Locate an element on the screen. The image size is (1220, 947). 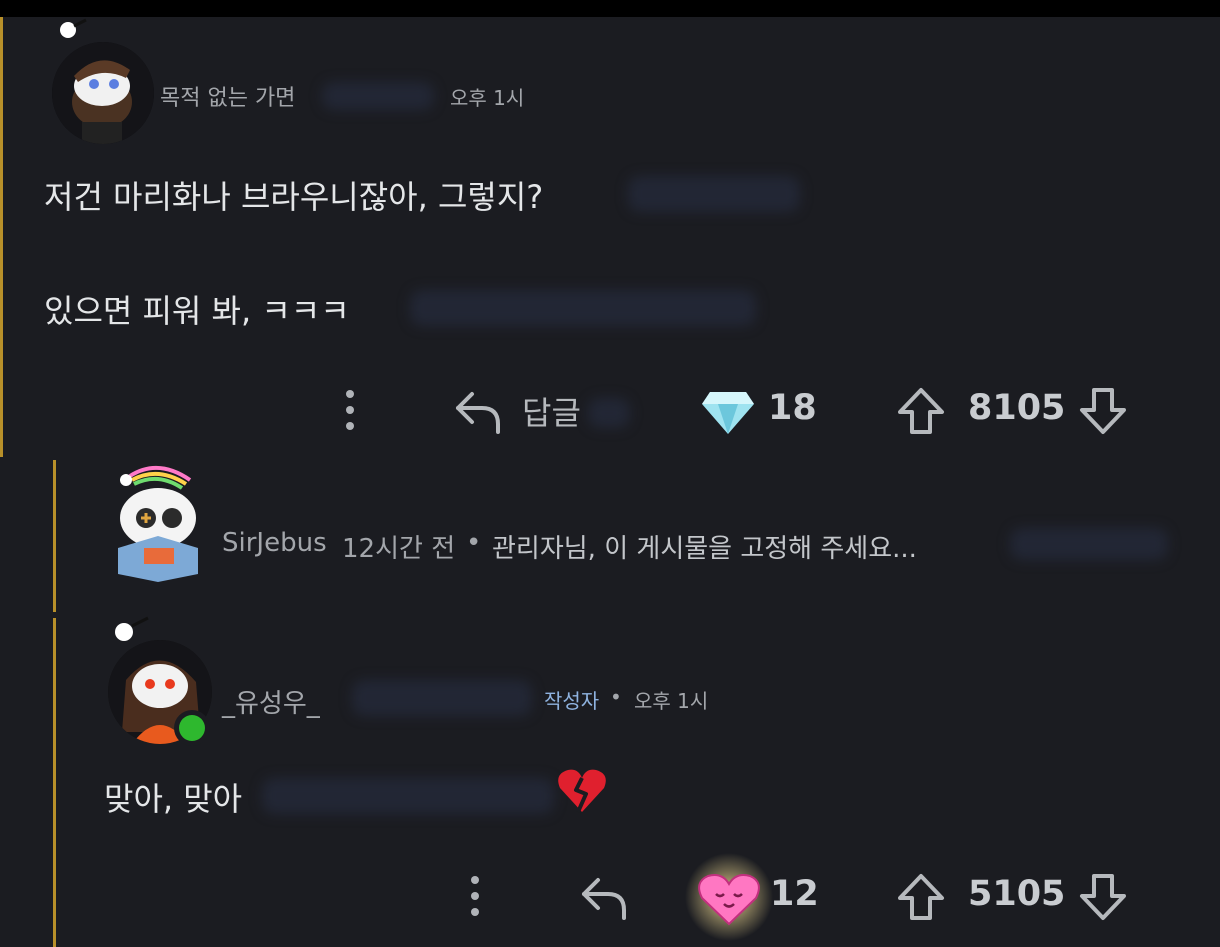
award-count: 18 is located at coordinates (792, 408).